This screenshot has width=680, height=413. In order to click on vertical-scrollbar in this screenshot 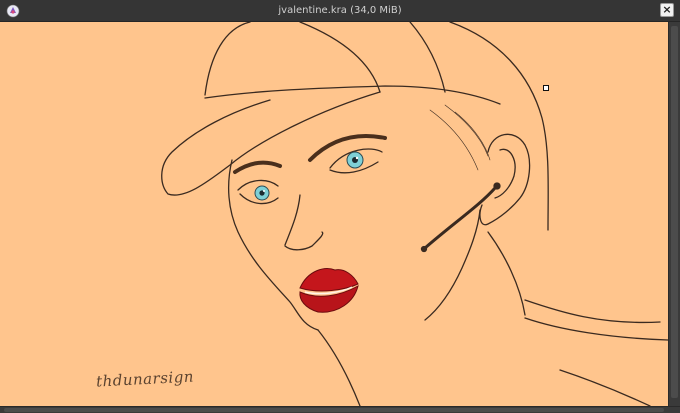, I will do `click(674, 214)`.